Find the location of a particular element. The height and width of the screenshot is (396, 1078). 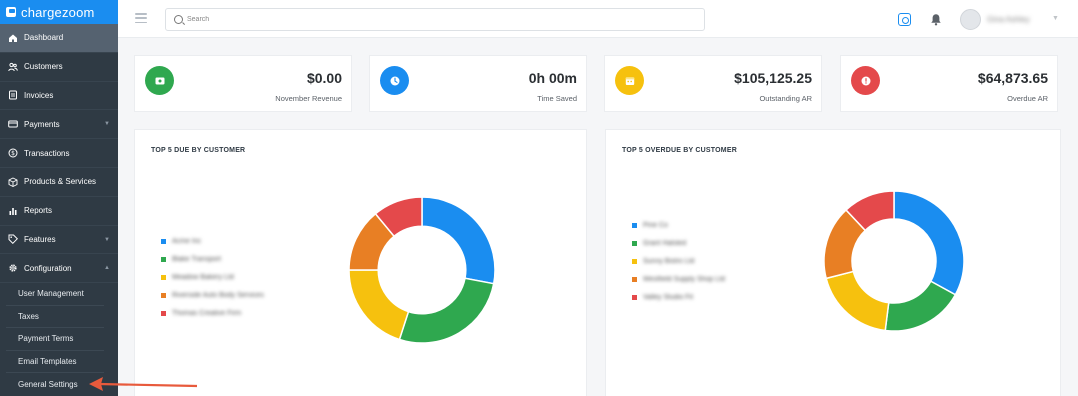

legend-item: Blake Transport is located at coordinates (212, 259).